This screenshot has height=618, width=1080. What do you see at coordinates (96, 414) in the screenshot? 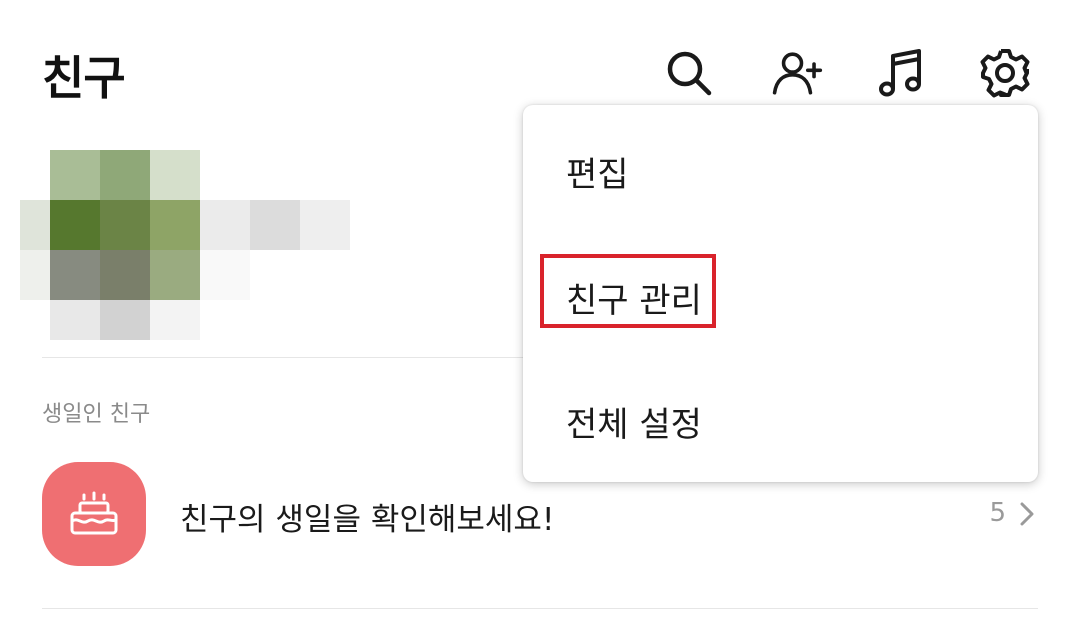
I see `section-label-birthday: 생일인 친구` at bounding box center [96, 414].